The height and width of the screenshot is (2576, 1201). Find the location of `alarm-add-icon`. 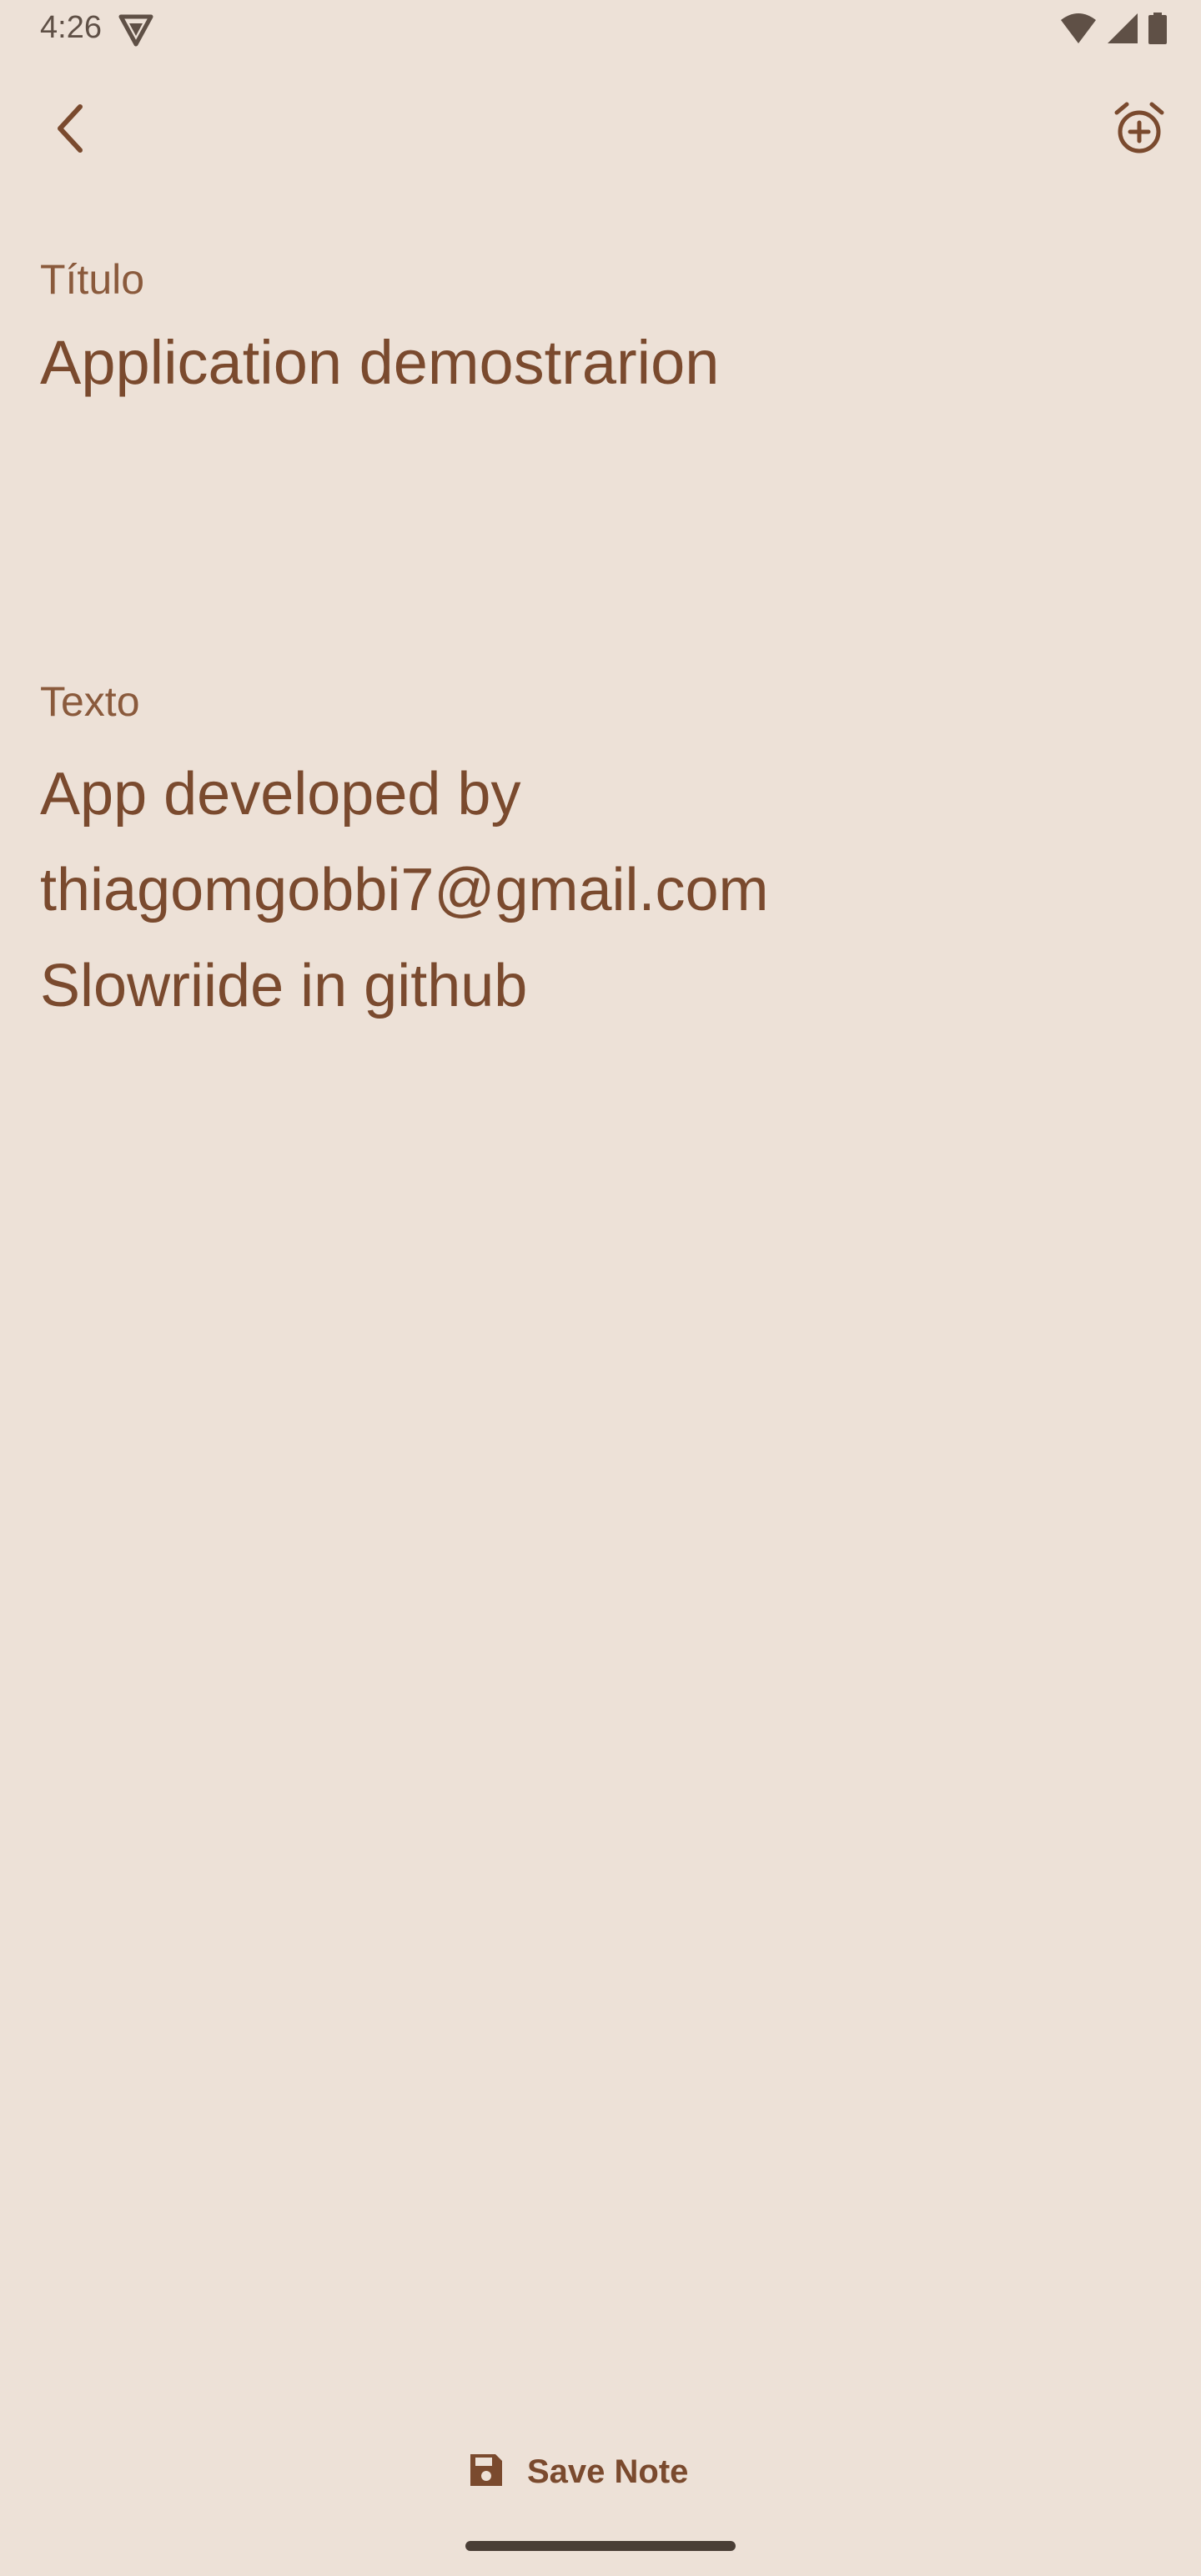

alarm-add-icon is located at coordinates (1139, 130).